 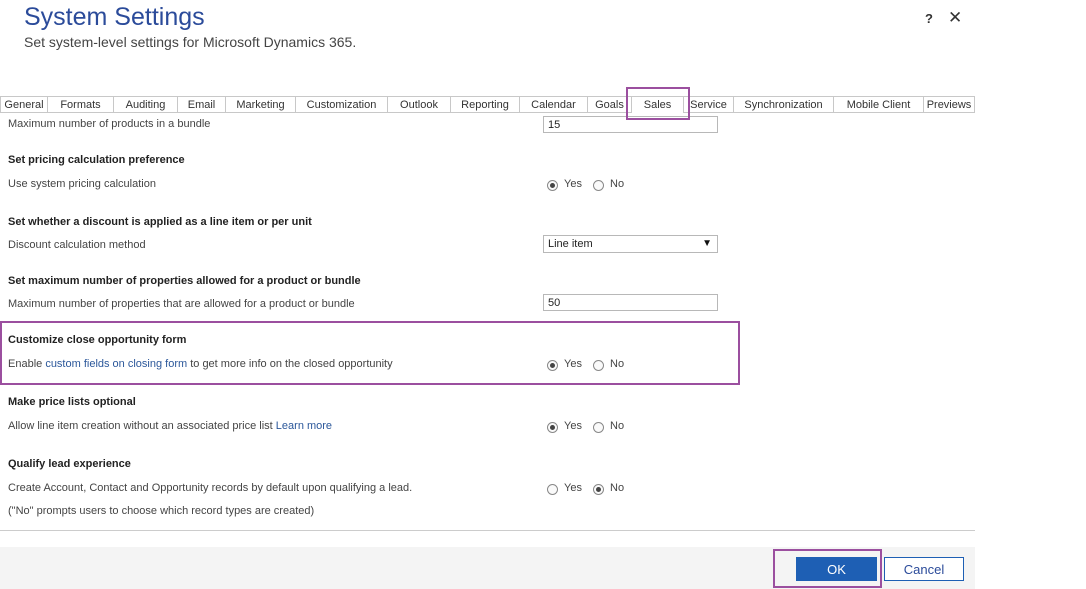 I want to click on pricing-yes-radio, so click(x=552, y=185).